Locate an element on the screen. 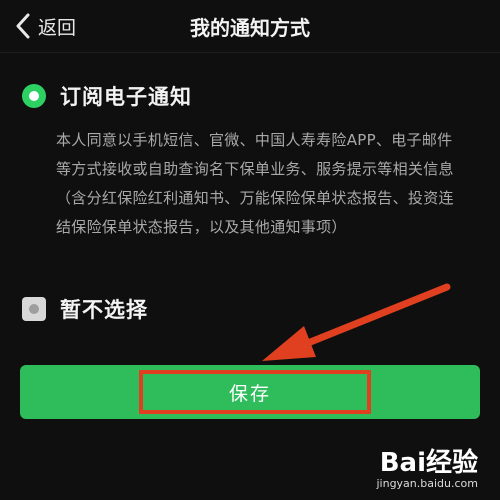  option-not-now: 暂不选择 is located at coordinates (85, 309).